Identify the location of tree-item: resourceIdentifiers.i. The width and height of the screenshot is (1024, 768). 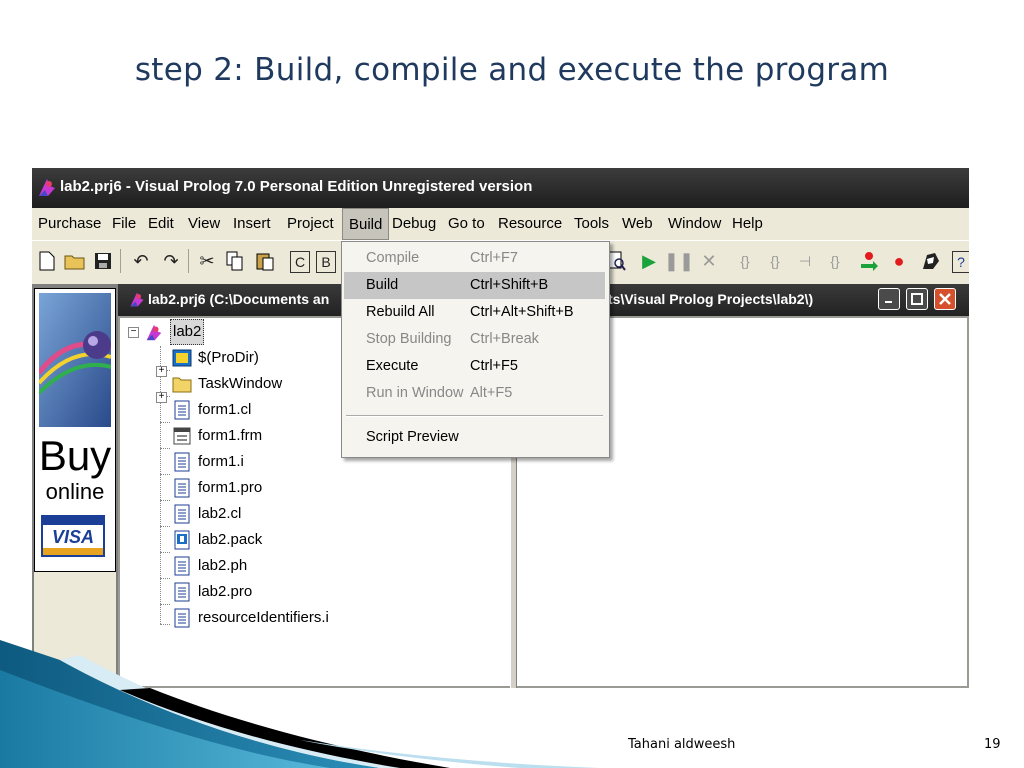
(250, 618).